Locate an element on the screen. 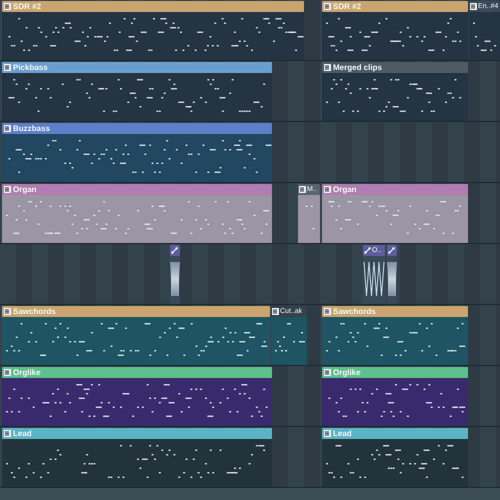 Image resolution: width=500 pixels, height=500 pixels. clip-label: Merged clips is located at coordinates (357, 67).